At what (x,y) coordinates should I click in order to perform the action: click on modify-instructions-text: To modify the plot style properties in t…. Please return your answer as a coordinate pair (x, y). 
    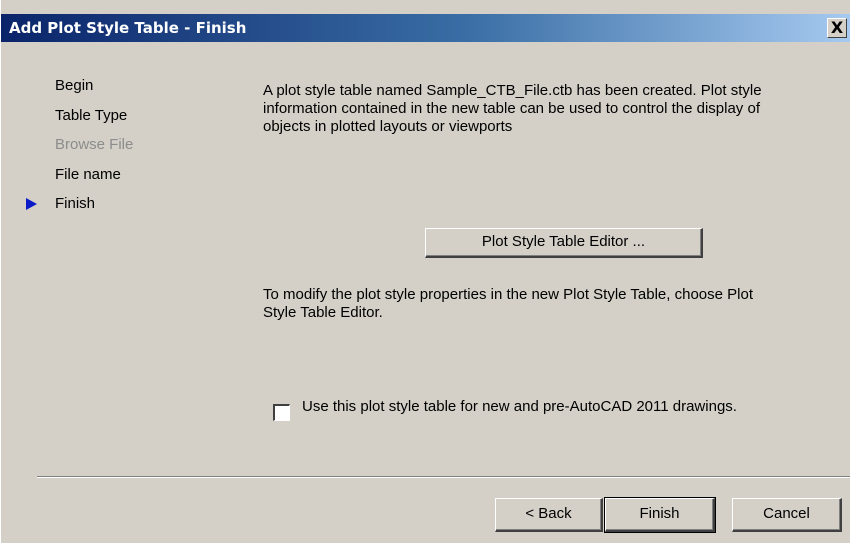
    Looking at the image, I should click on (508, 303).